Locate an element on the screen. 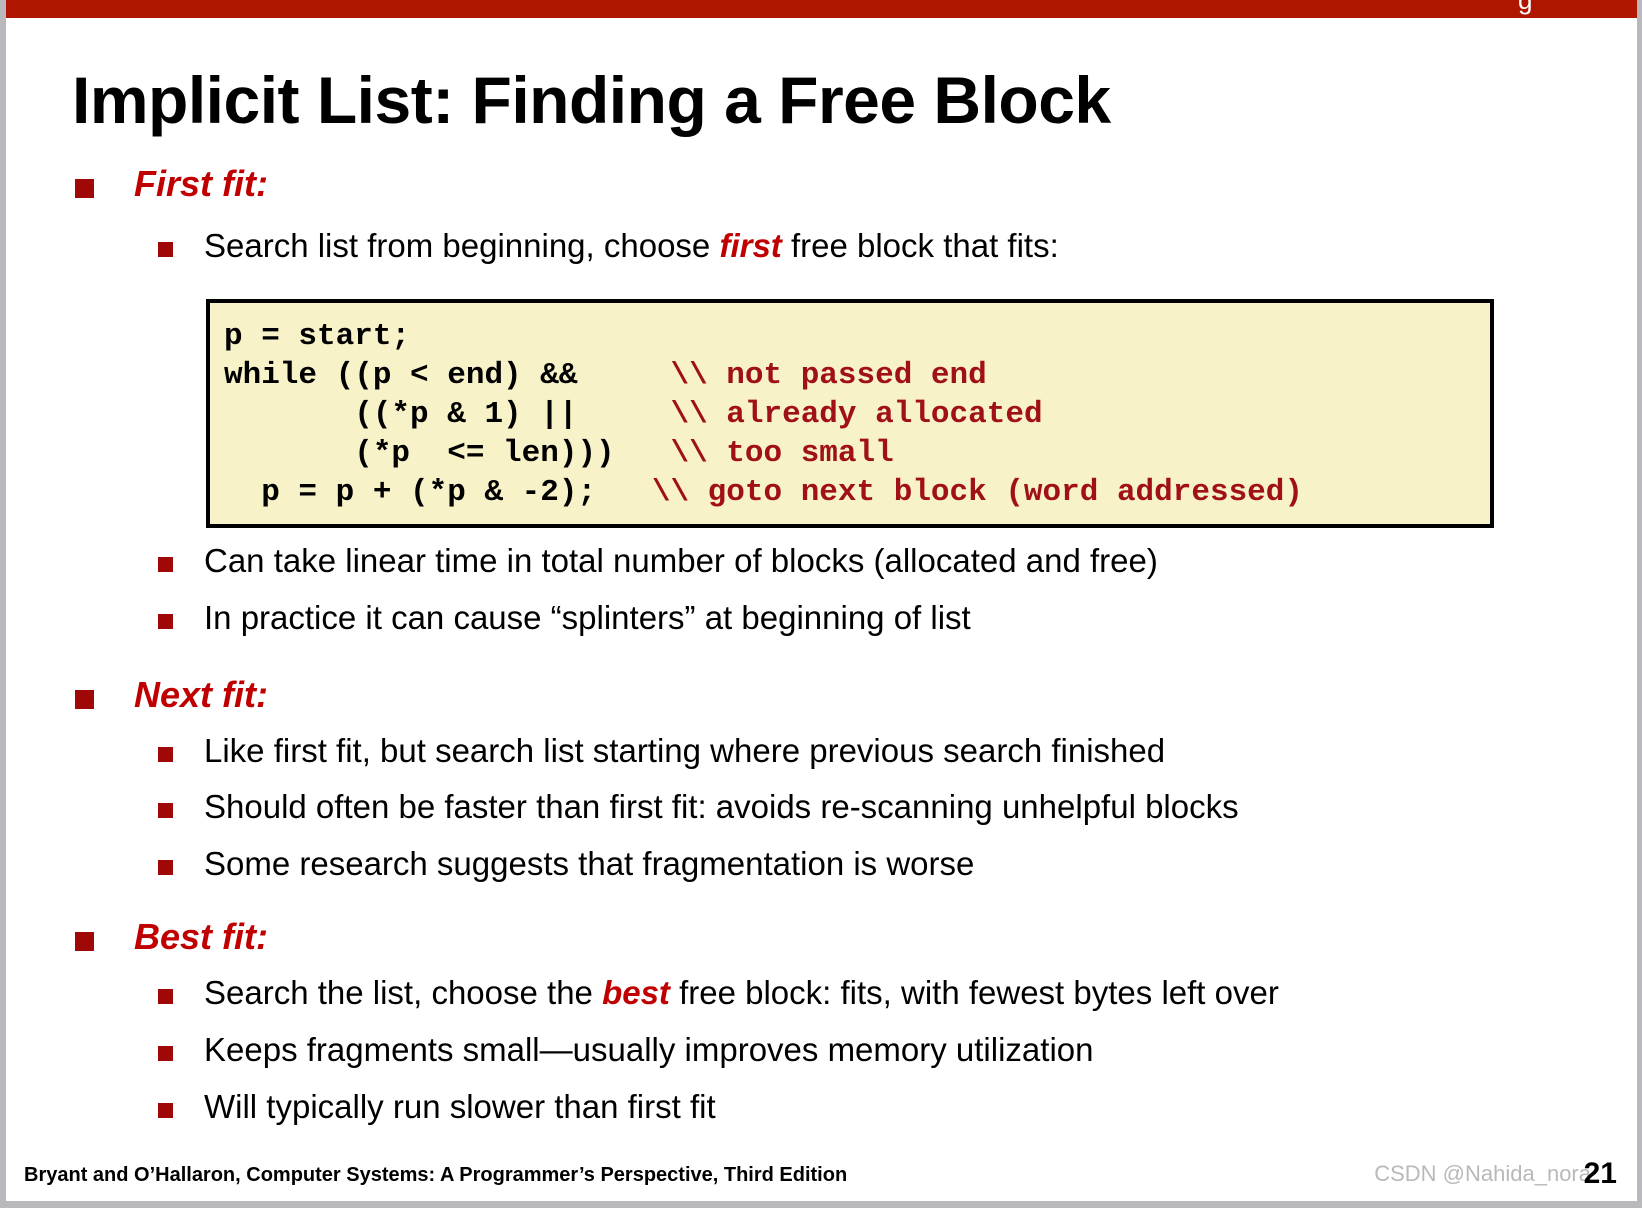  code-line: while ((p < end) && \\ not passed end is located at coordinates (857, 375).